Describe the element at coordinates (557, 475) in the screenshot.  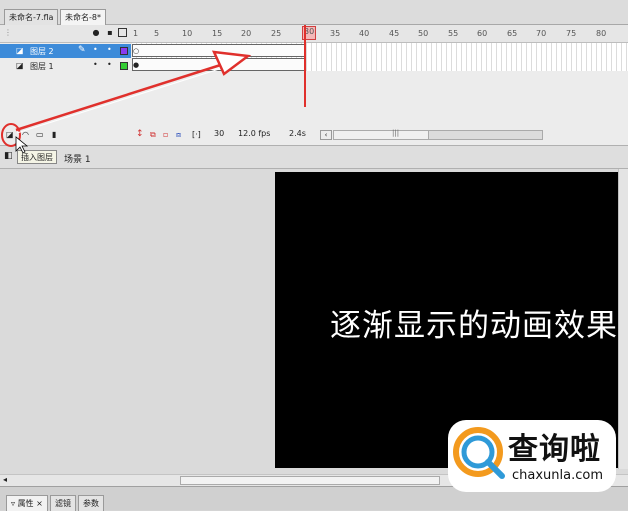
I see `watermark-url: chaxunla.com` at that location.